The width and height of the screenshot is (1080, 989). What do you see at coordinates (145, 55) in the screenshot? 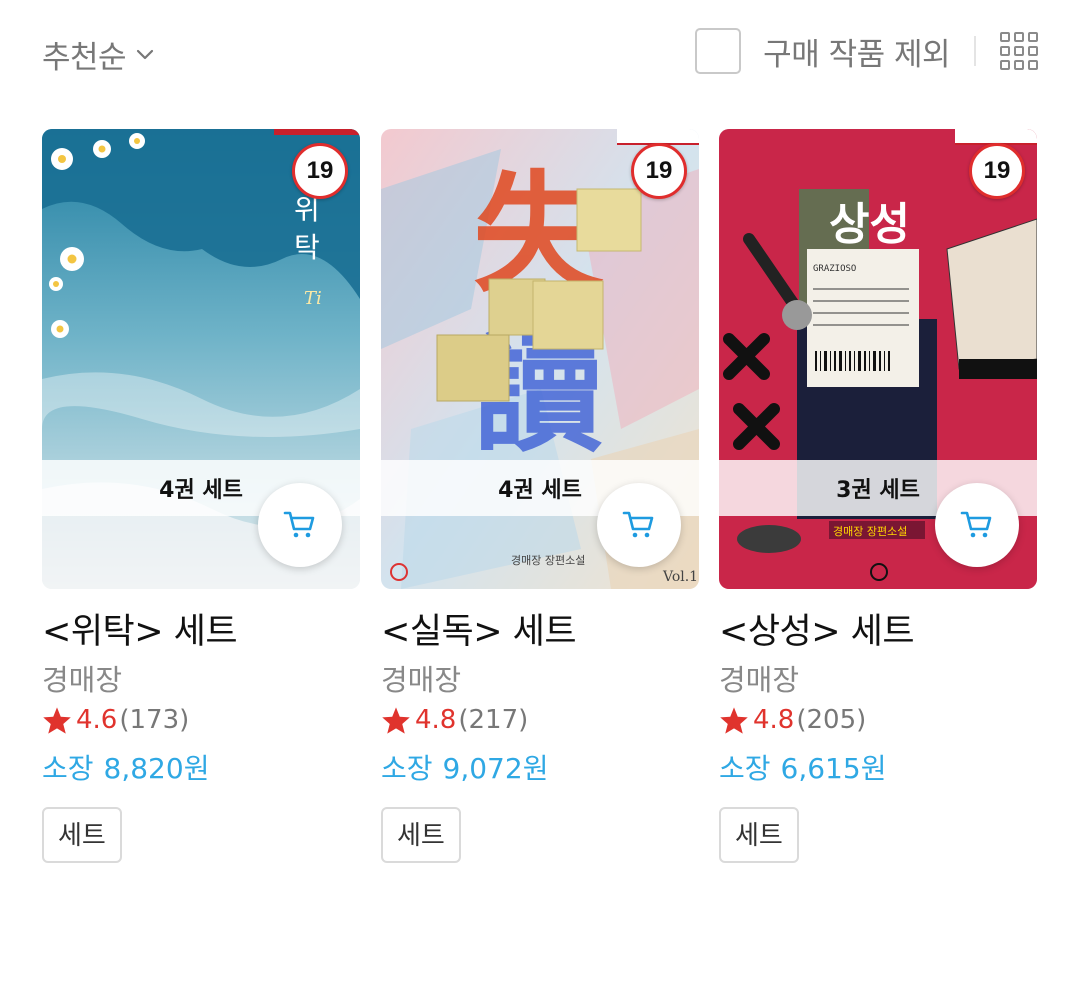
I see `chevron-down-icon` at bounding box center [145, 55].